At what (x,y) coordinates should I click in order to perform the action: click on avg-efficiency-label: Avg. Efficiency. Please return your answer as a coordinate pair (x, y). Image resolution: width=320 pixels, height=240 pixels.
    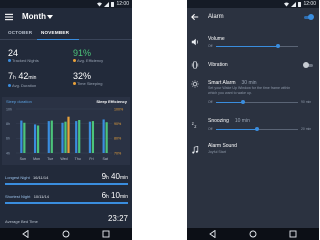
    Looking at the image, I should click on (90, 60).